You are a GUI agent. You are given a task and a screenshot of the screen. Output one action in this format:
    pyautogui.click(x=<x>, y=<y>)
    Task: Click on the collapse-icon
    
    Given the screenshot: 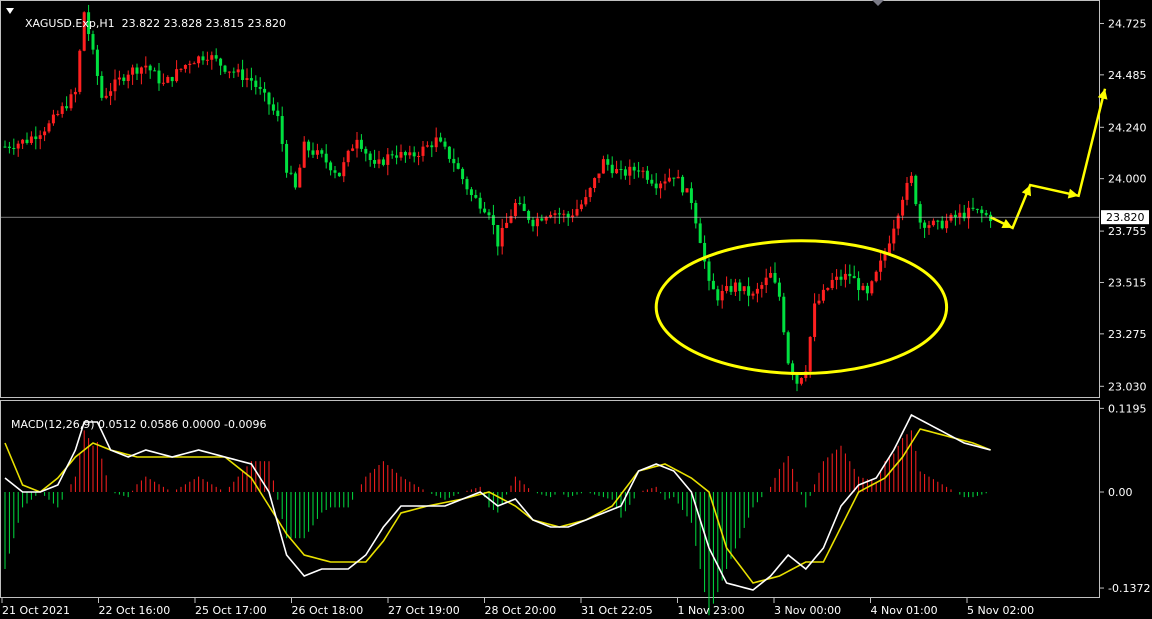 What is the action you would take?
    pyautogui.click(x=10, y=11)
    